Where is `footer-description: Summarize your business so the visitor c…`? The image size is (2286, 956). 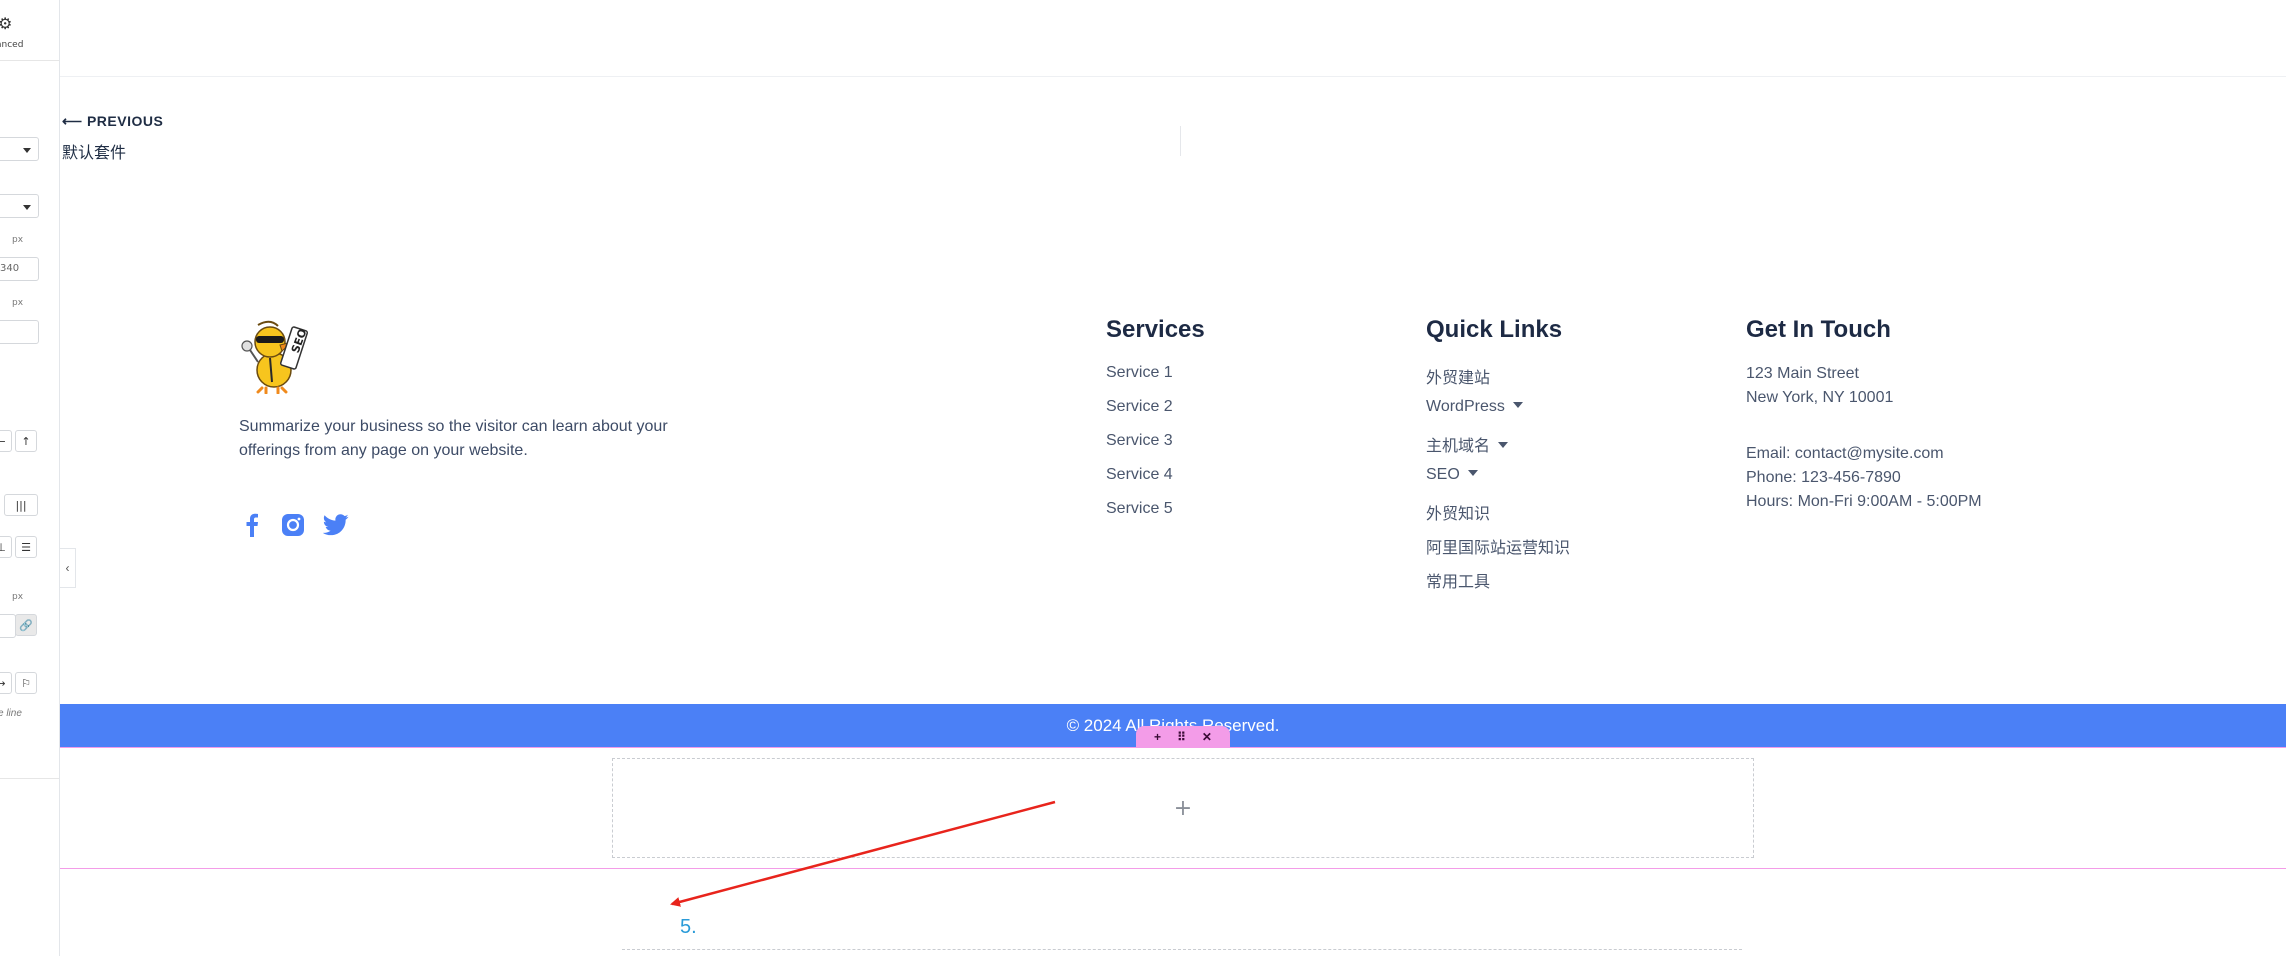
footer-description: Summarize your business so the visitor c… is located at coordinates (453, 438).